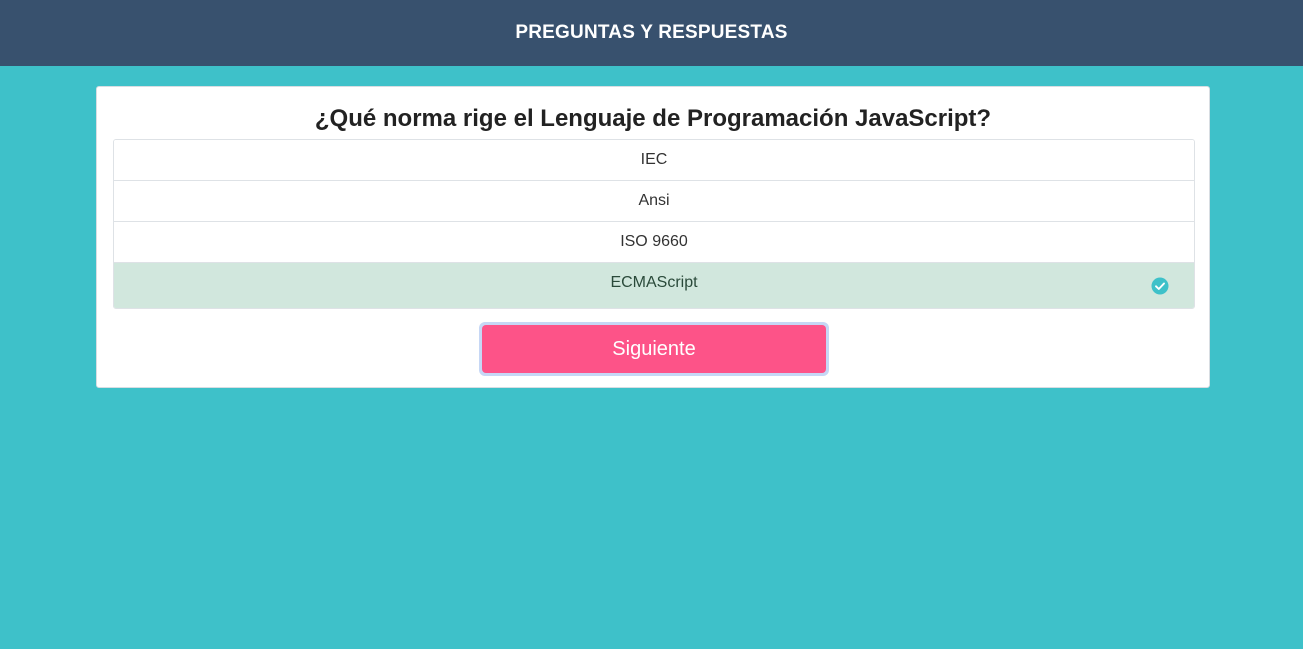 The image size is (1303, 649). What do you see at coordinates (654, 282) in the screenshot?
I see `answer-label: ECMAScript` at bounding box center [654, 282].